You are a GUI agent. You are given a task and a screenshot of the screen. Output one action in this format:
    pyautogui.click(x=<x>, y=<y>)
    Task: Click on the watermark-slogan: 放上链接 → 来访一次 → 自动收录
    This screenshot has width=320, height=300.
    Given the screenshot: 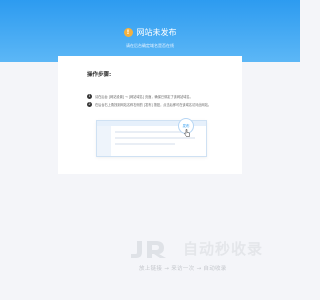 What is the action you would take?
    pyautogui.click(x=183, y=269)
    